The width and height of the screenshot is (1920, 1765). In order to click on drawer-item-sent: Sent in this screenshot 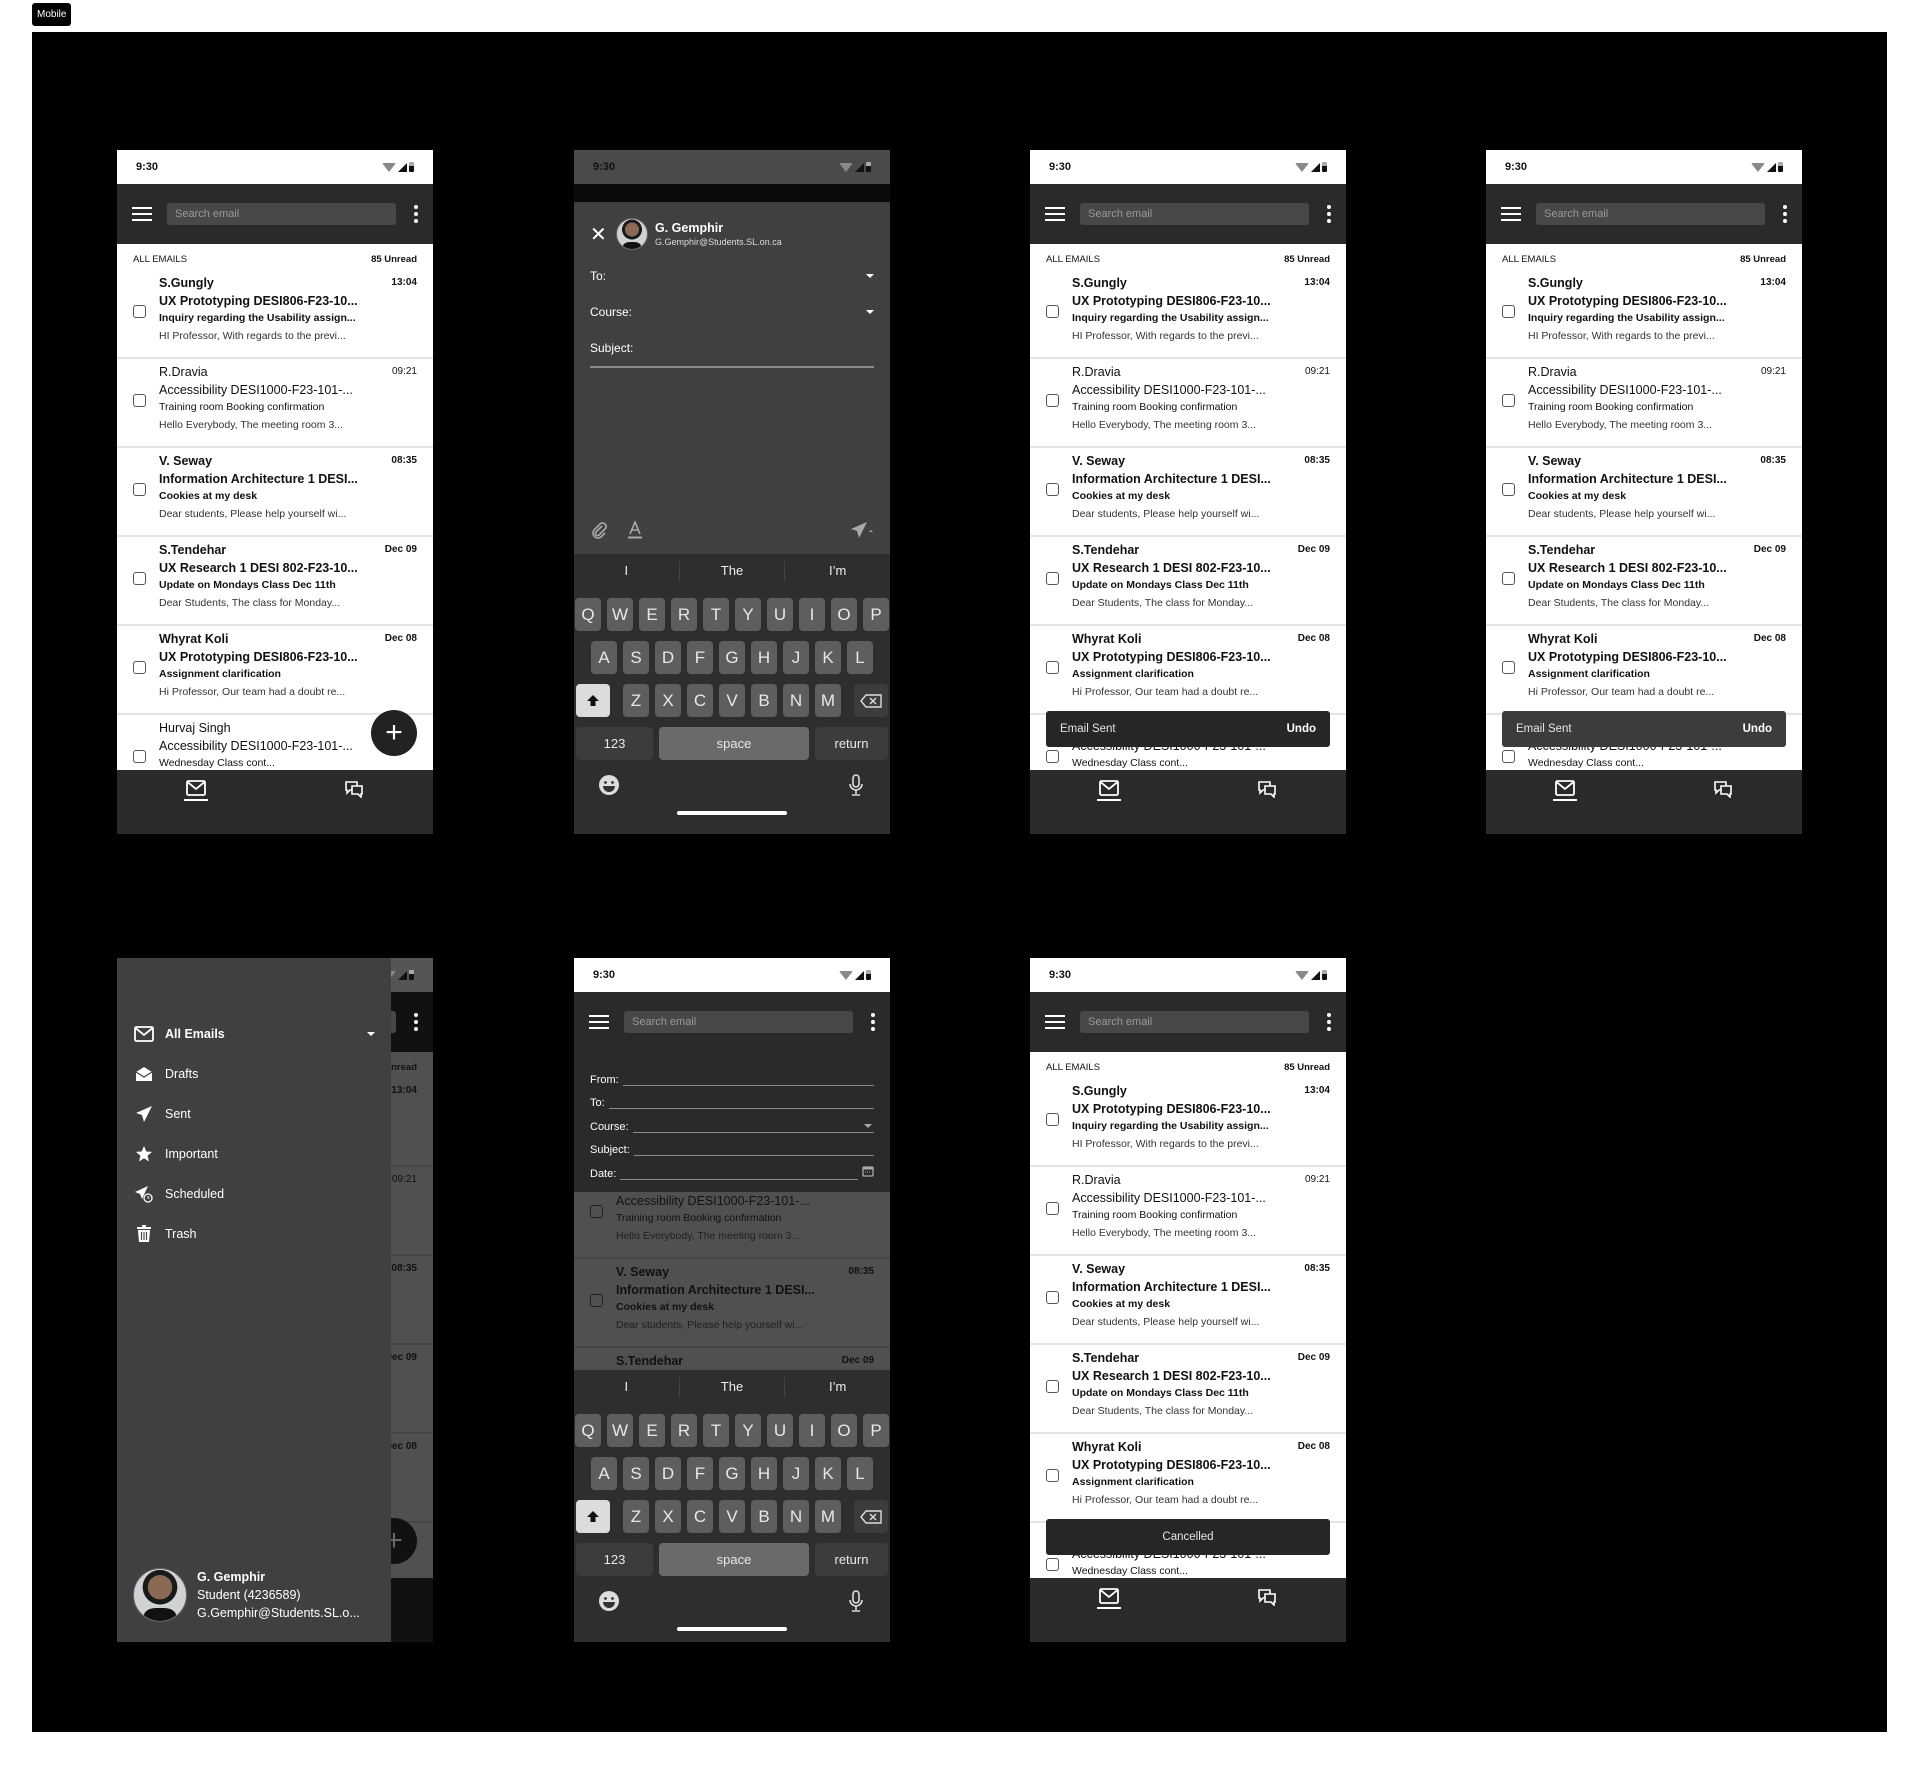, I will do `click(254, 1114)`.